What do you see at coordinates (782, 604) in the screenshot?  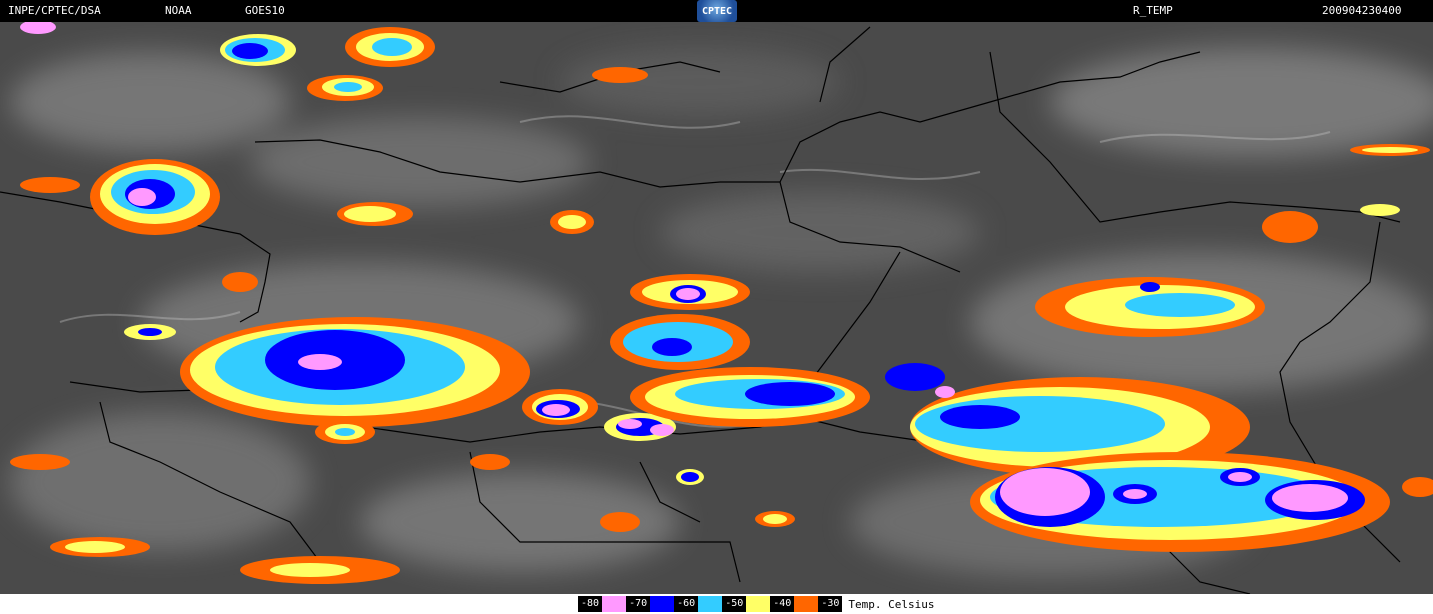 I see `legend-label: -40` at bounding box center [782, 604].